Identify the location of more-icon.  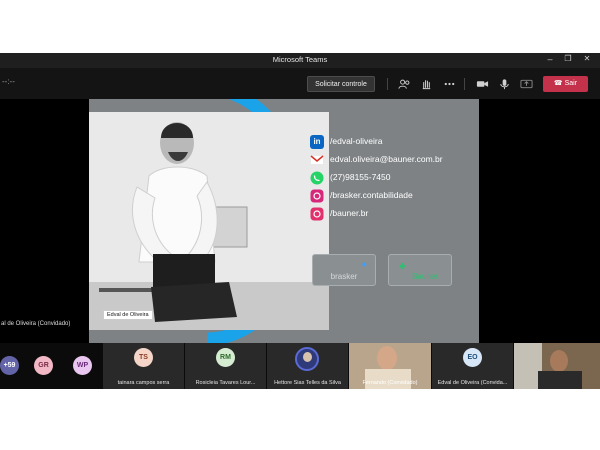
(449, 84).